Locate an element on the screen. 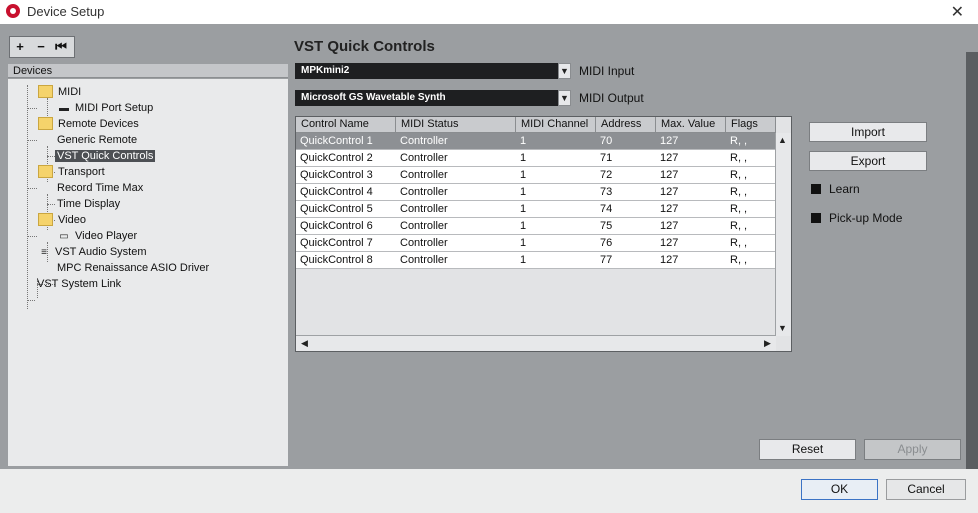 Image resolution: width=978 pixels, height=513 pixels. horizontal-scrollbar: ◀ ▶ is located at coordinates (536, 343).